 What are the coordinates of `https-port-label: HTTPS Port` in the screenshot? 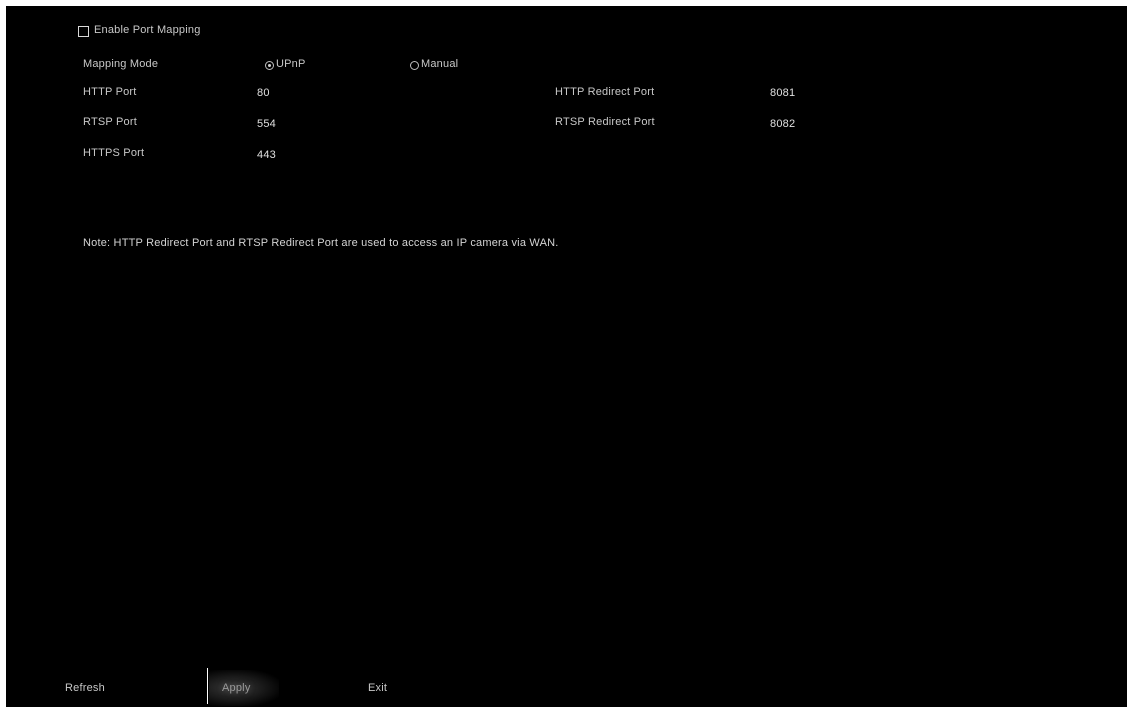 It's located at (114, 153).